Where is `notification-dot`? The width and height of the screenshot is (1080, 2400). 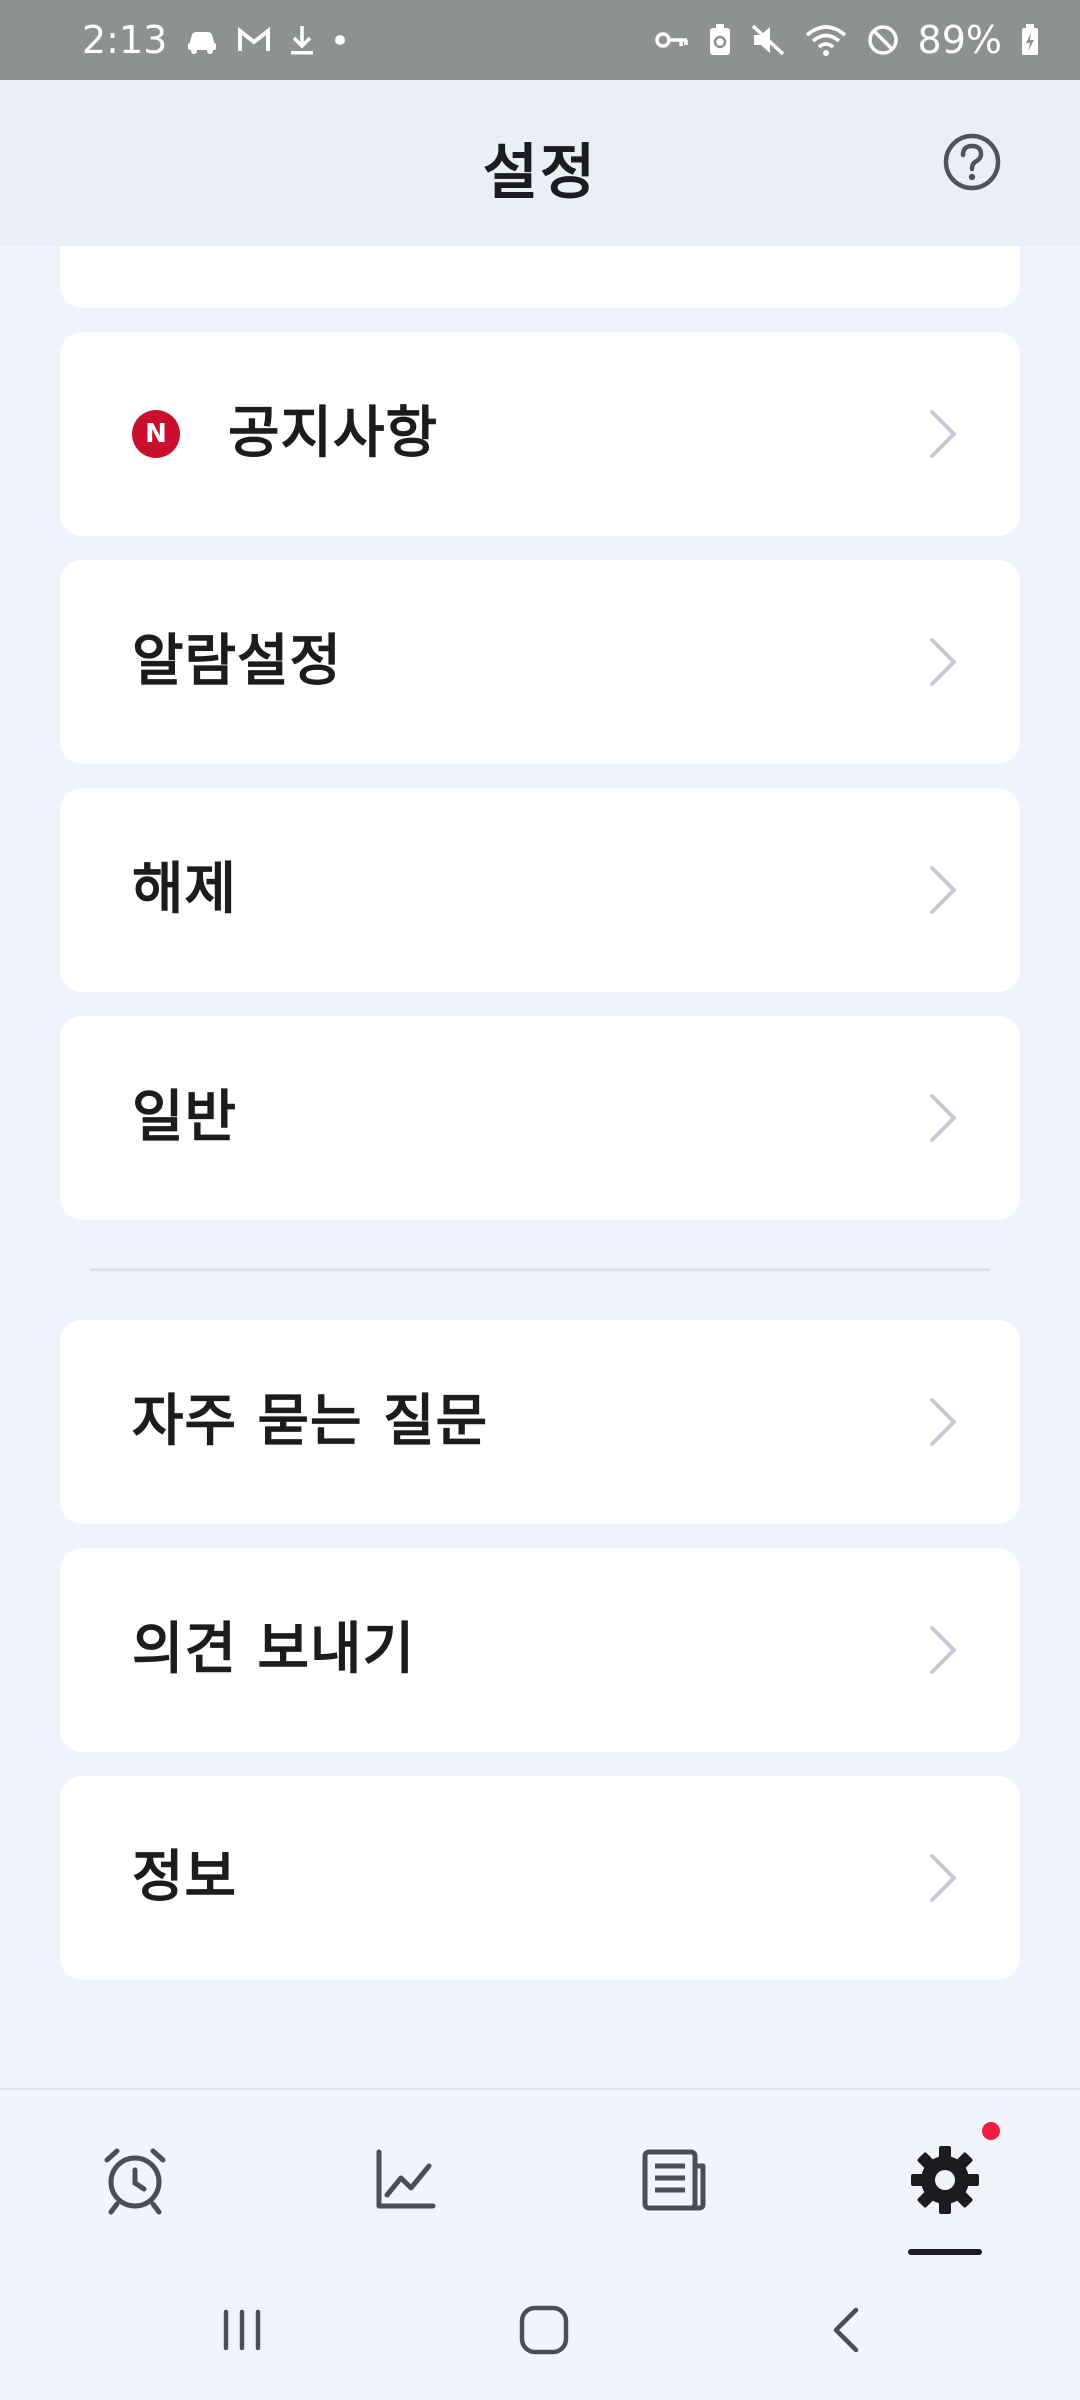
notification-dot is located at coordinates (991, 2131).